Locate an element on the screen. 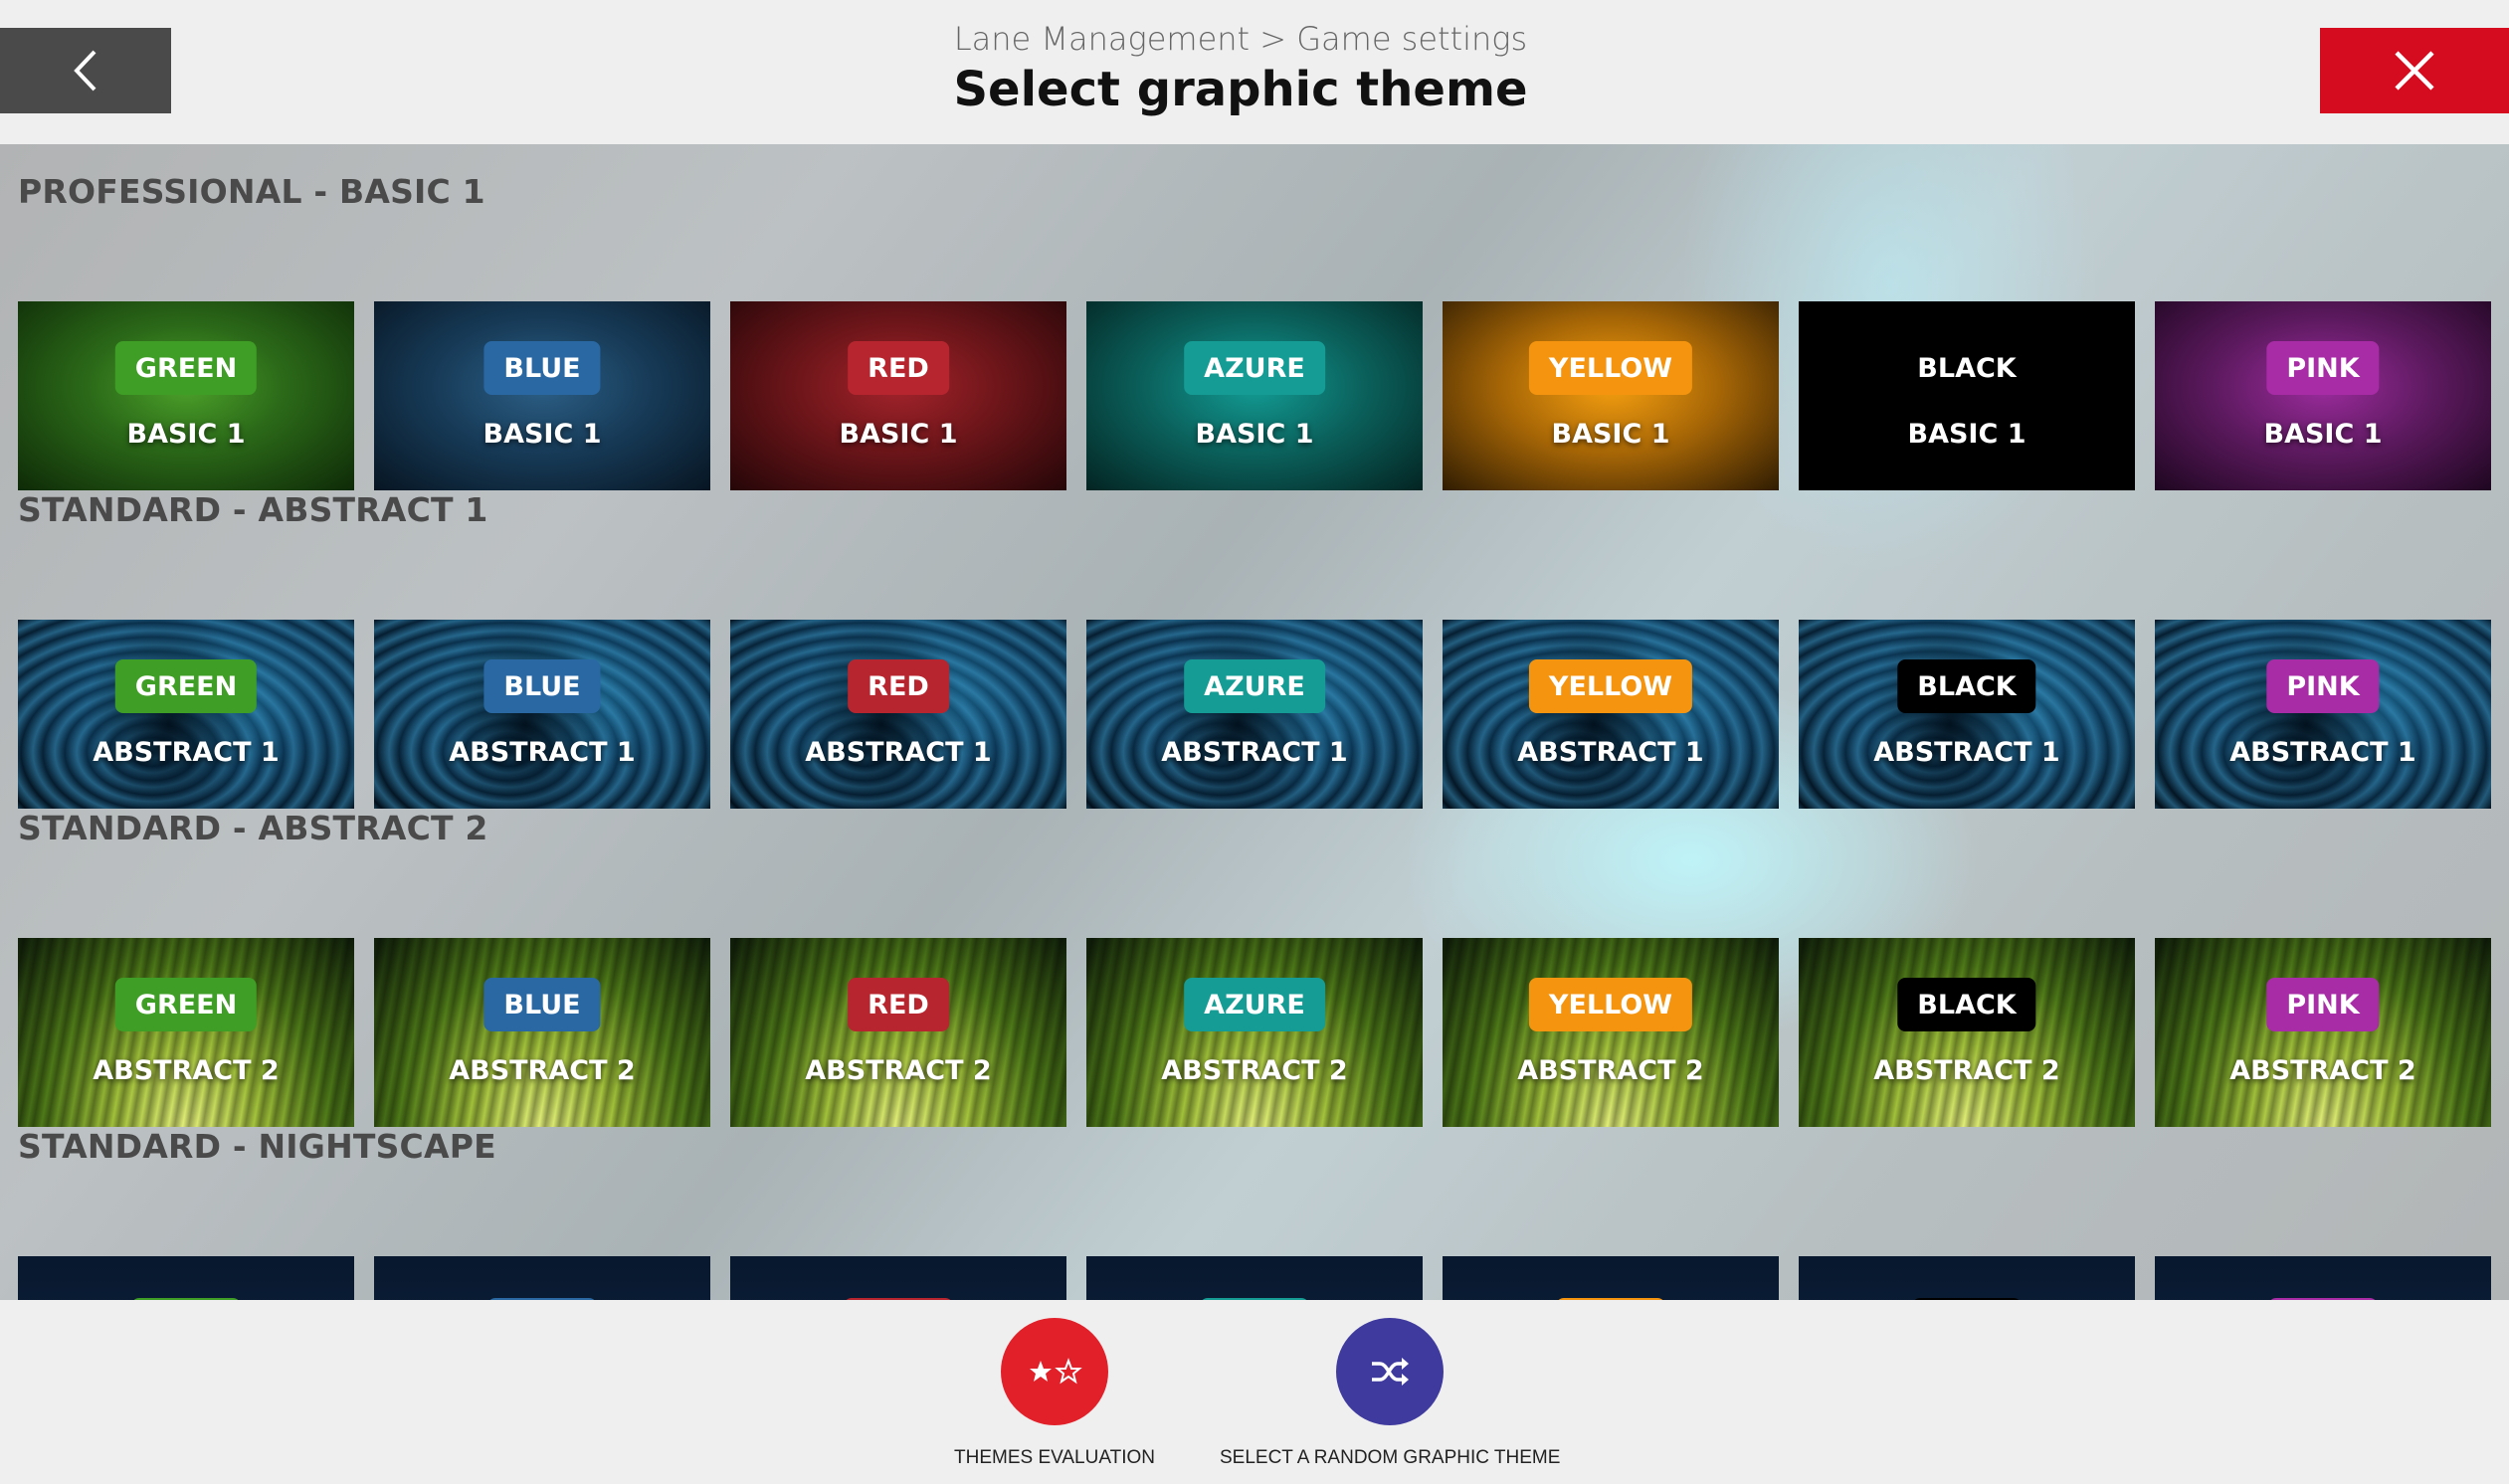 This screenshot has width=2509, height=1484. theme-tile: RED BASIC 1 is located at coordinates (898, 396).